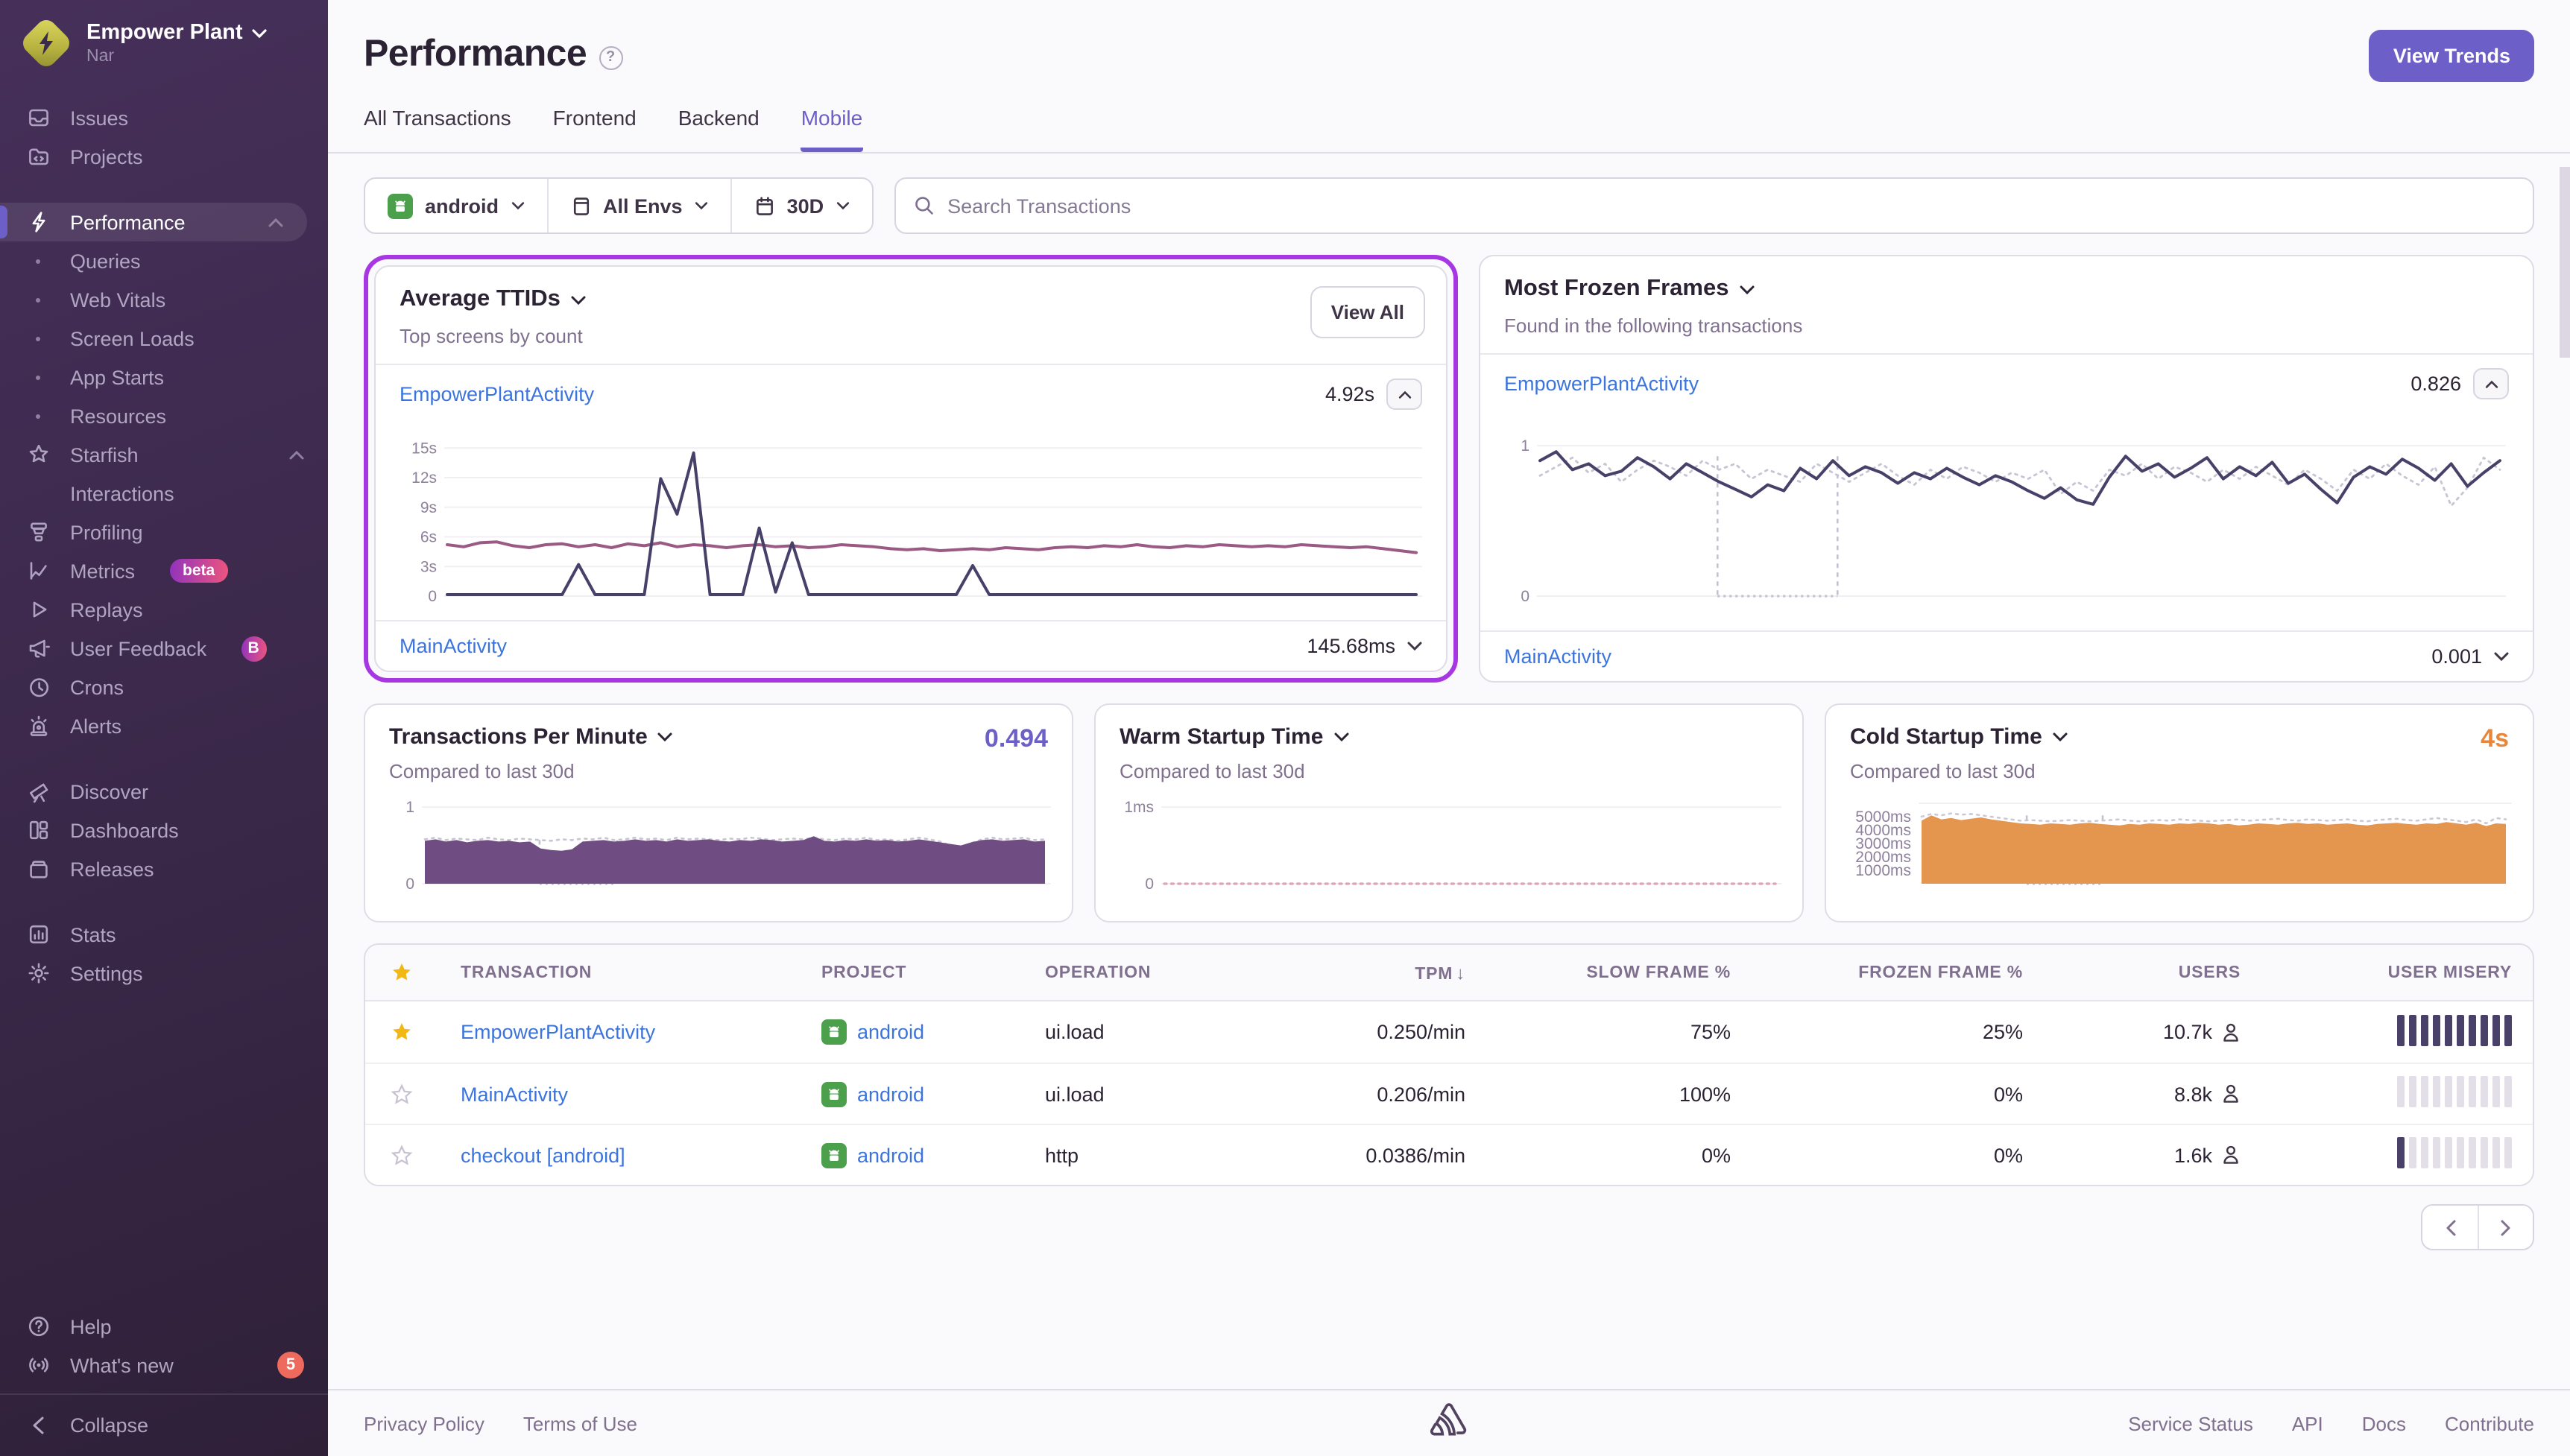 The width and height of the screenshot is (2570, 1456). I want to click on column-header-users: USERS, so click(2155, 972).